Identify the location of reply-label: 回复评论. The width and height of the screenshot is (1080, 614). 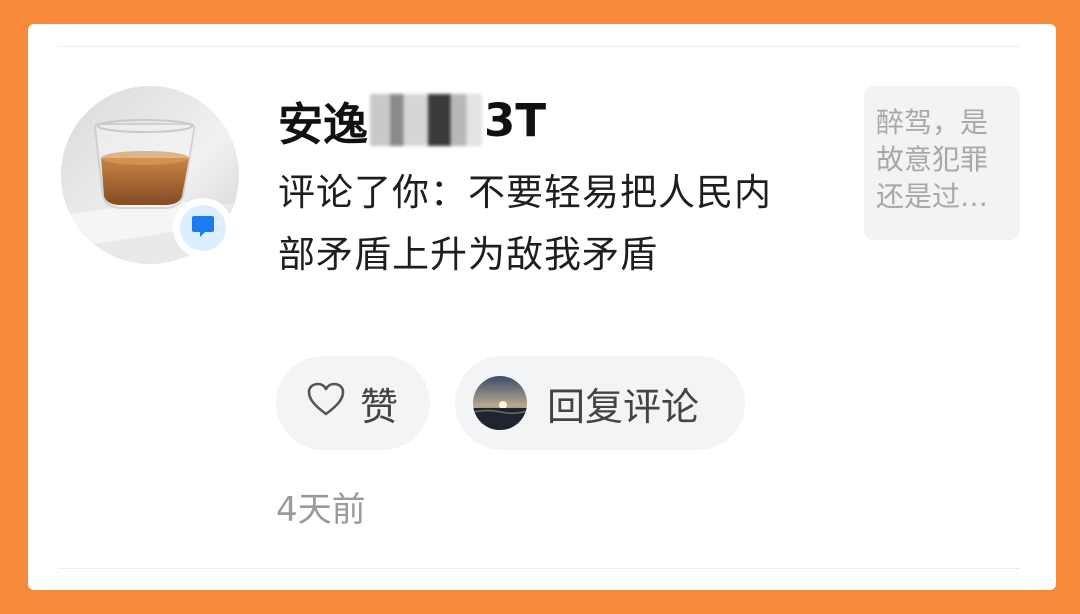
(623, 406).